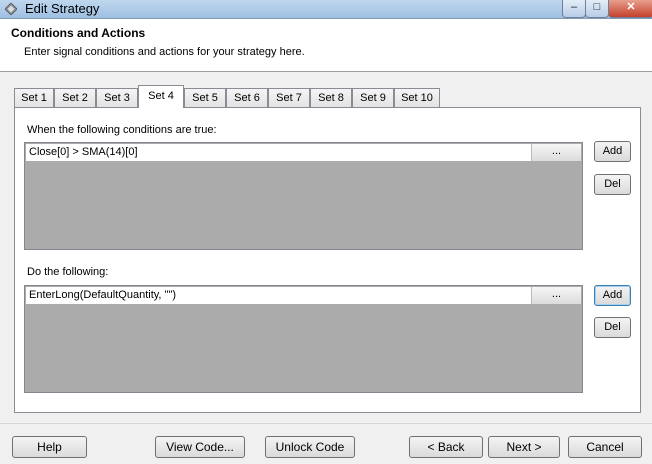 This screenshot has width=652, height=464. I want to click on close-button: ✕, so click(630, 9).